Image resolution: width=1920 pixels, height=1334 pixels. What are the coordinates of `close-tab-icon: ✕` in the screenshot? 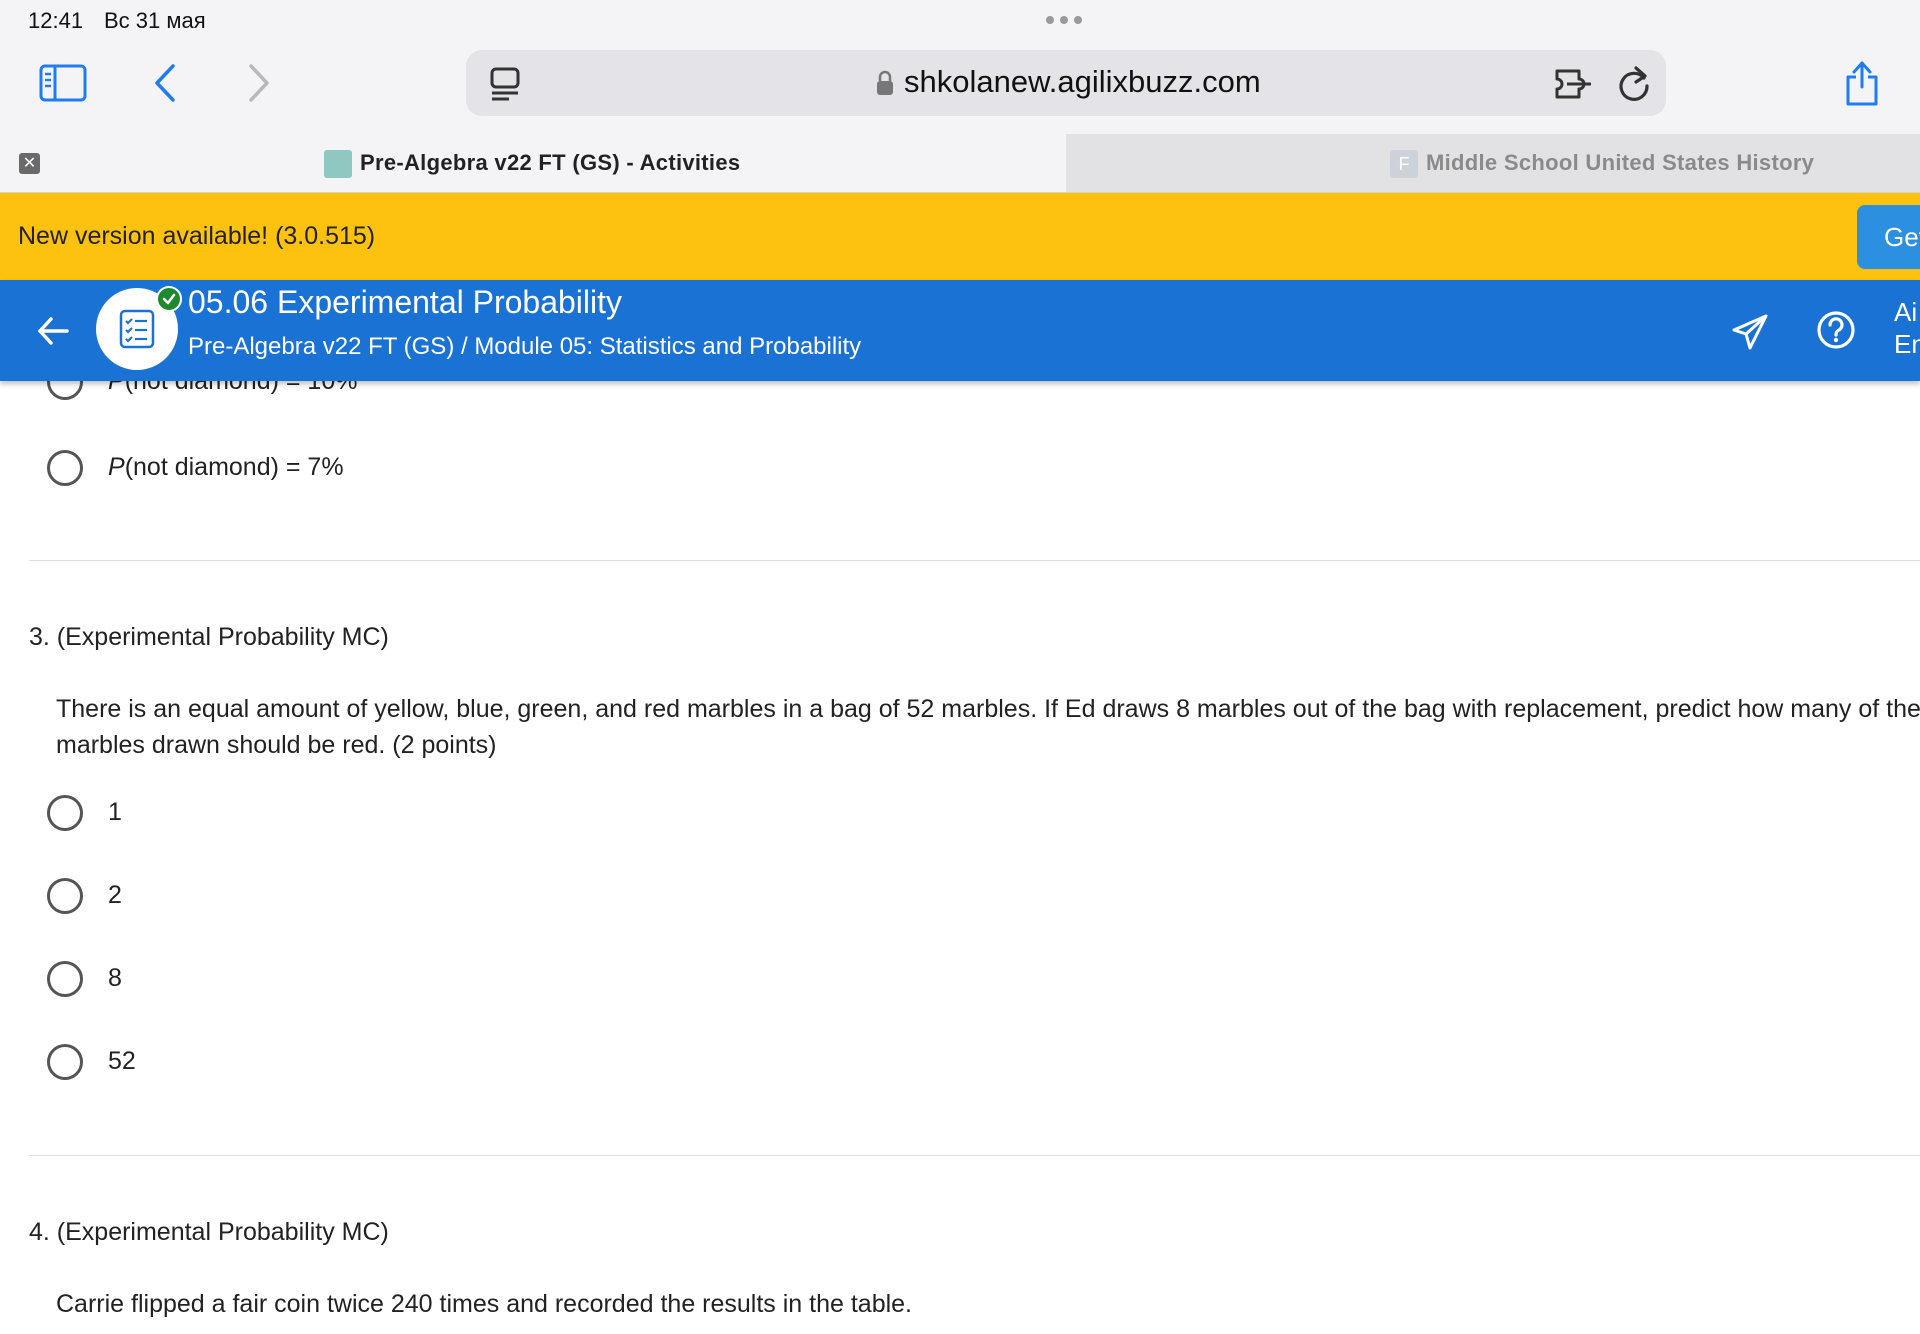 It's located at (29, 163).